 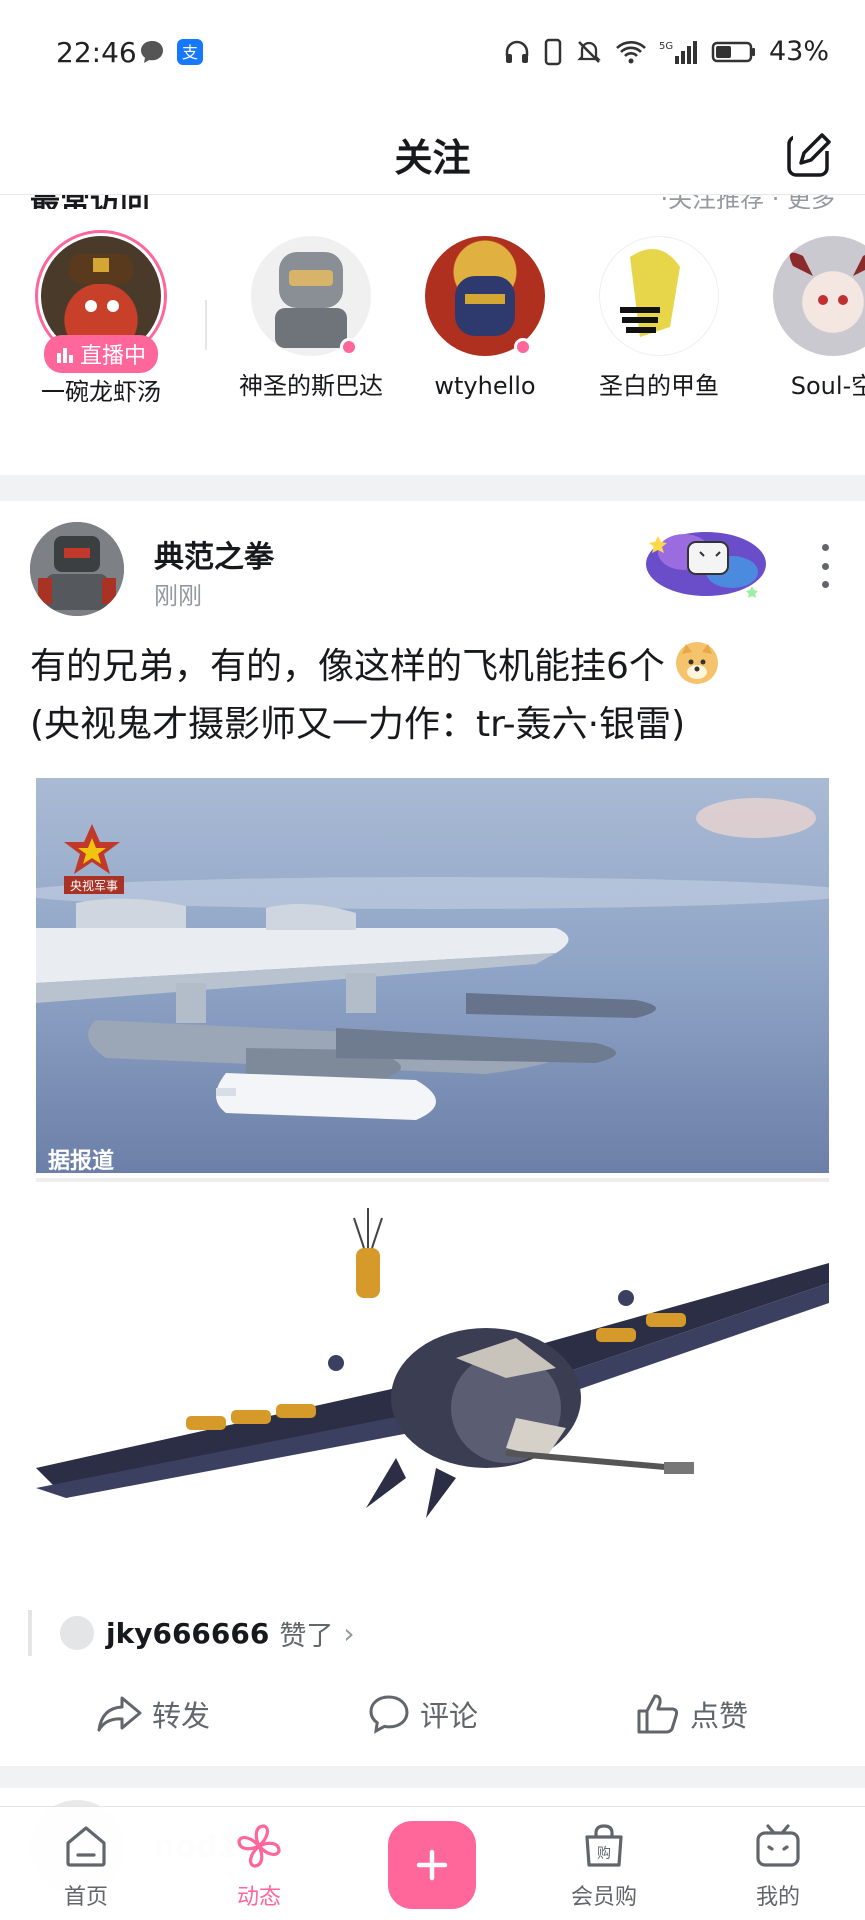 I want to click on doge-emoji-icon, so click(x=697, y=663).